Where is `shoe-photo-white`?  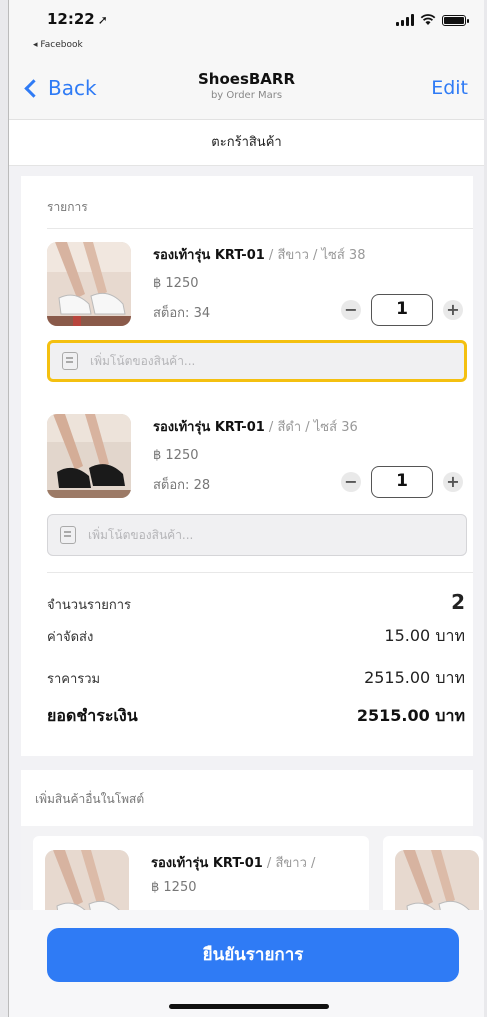 shoe-photo-white is located at coordinates (89, 284).